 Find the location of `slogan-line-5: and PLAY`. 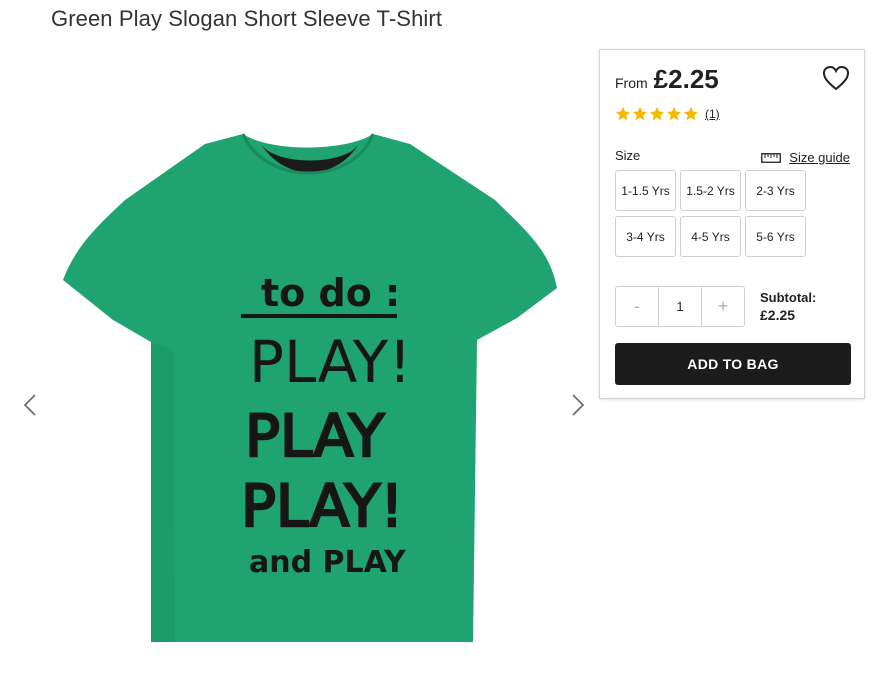

slogan-line-5: and PLAY is located at coordinates (328, 562).